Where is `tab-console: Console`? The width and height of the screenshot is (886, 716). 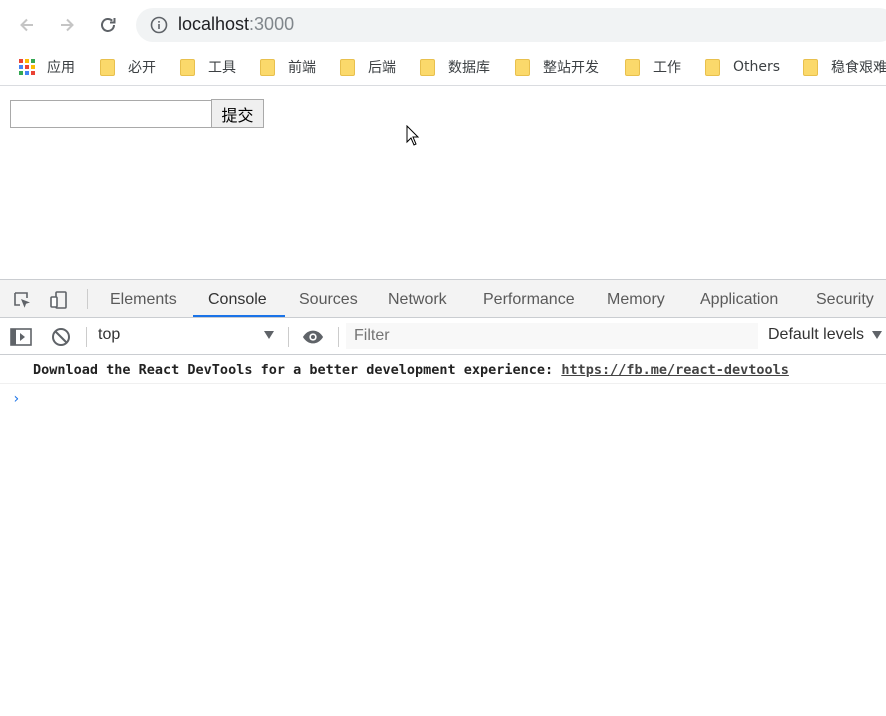 tab-console: Console is located at coordinates (237, 299).